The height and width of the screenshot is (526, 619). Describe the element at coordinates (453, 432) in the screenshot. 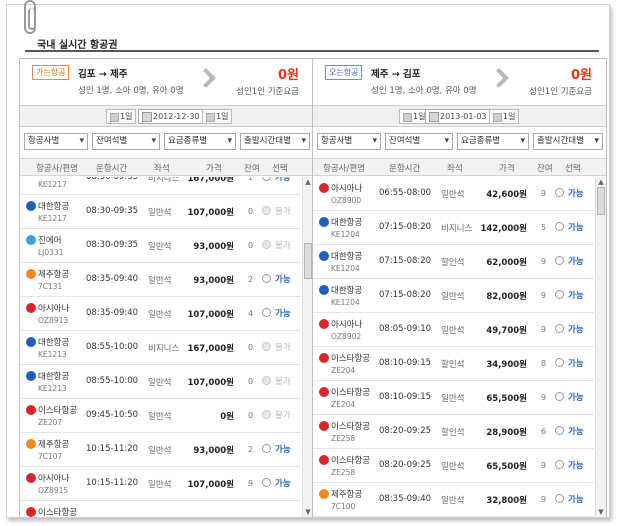

I see `flight-row: 이스타항공 ZE258 08:20-09:25 할인석 28,900원 6 가능` at that location.